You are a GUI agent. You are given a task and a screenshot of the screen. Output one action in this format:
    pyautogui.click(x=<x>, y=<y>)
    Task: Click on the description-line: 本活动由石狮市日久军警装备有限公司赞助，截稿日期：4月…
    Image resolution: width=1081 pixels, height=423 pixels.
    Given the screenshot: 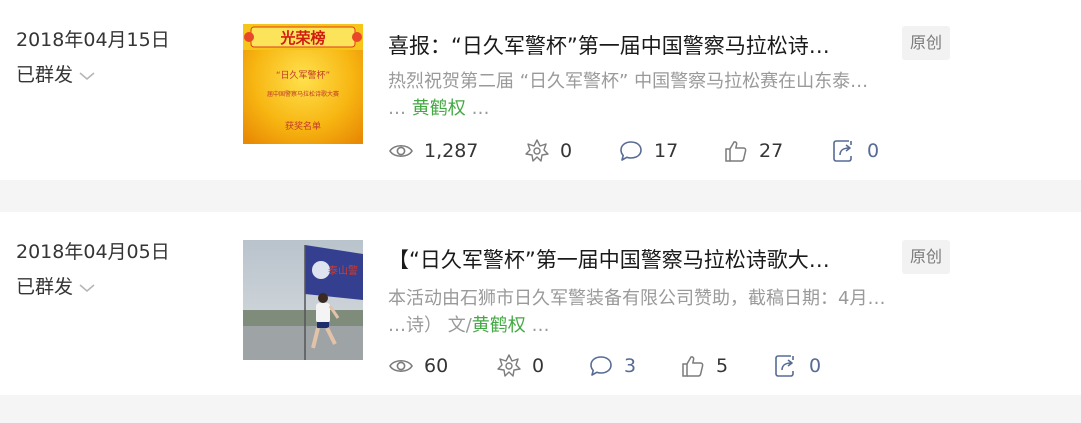 What is the action you would take?
    pyautogui.click(x=637, y=298)
    